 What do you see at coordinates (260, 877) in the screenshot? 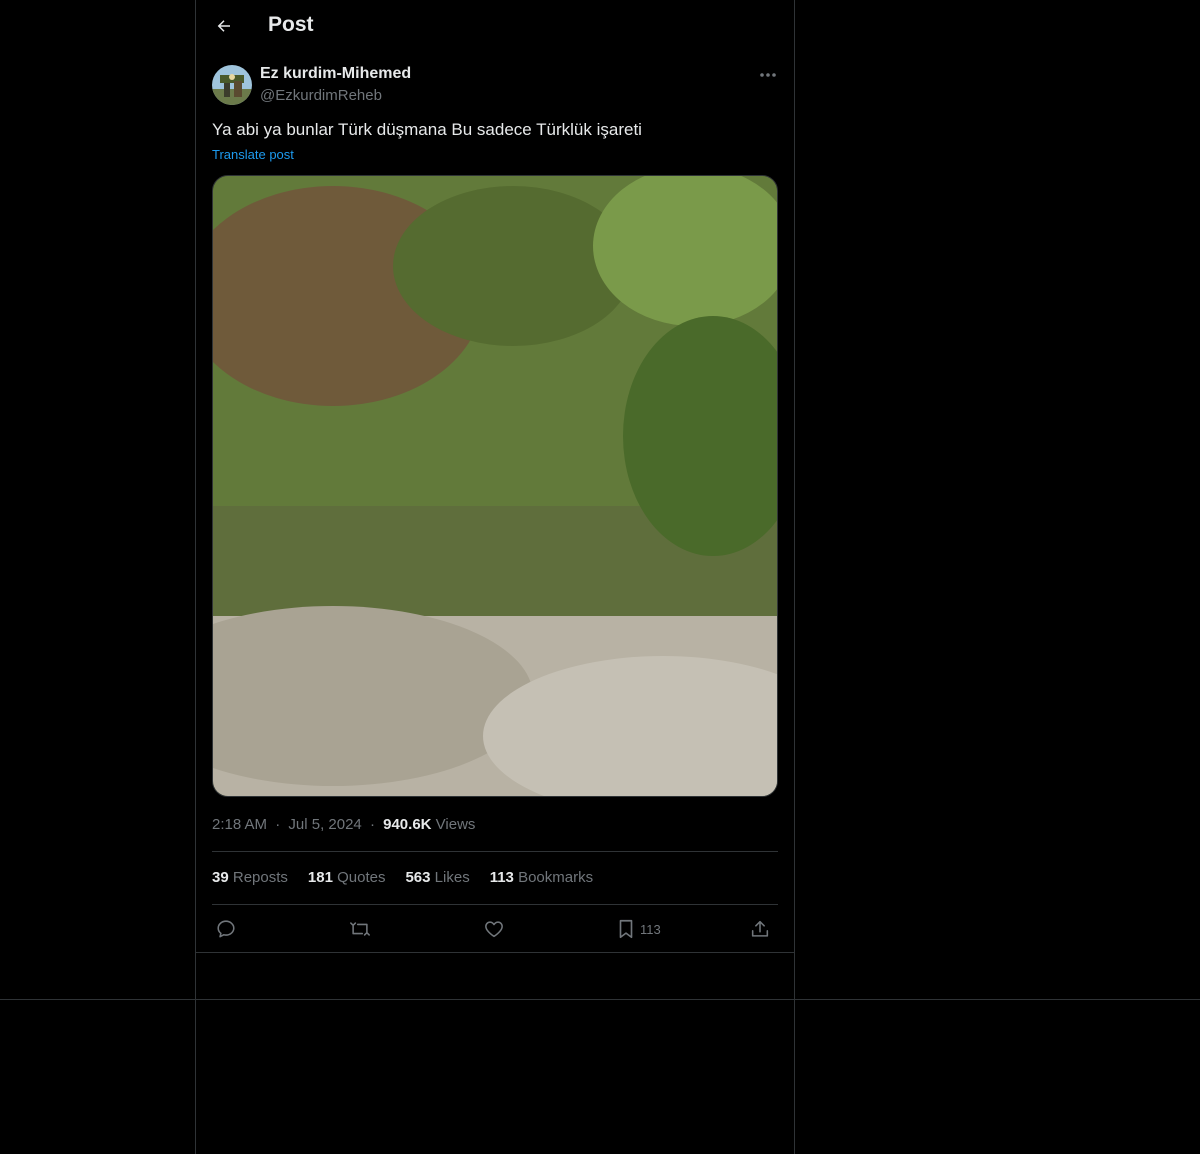
I see `reposts-label: Reposts` at bounding box center [260, 877].